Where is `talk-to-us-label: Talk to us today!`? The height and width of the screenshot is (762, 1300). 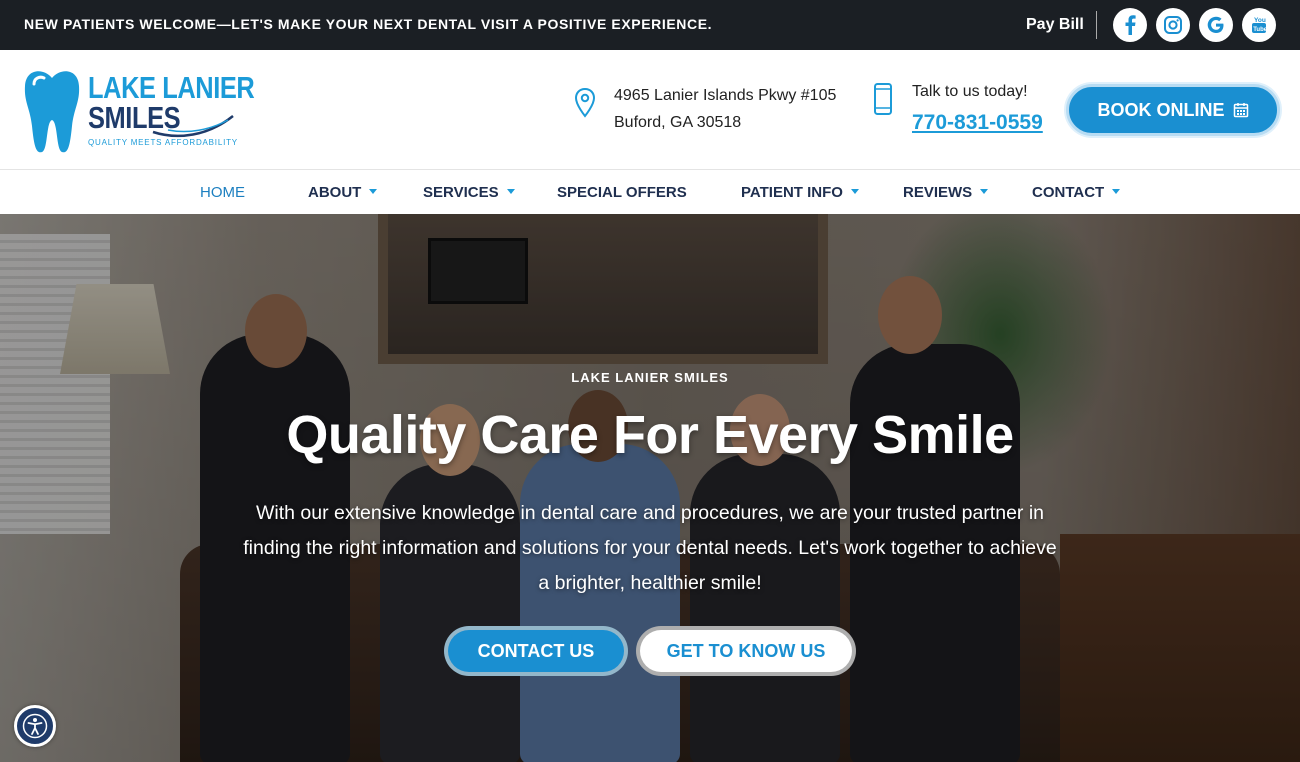
talk-to-us-label: Talk to us today! is located at coordinates (970, 91).